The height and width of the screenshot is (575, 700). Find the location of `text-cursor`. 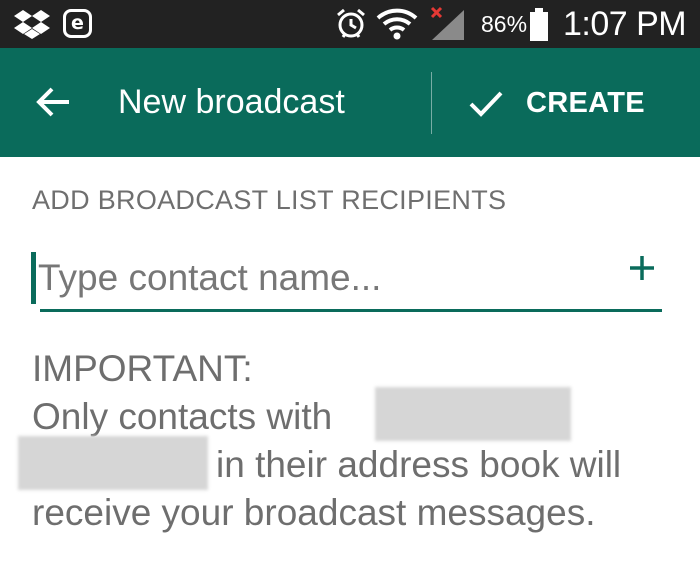

text-cursor is located at coordinates (33, 278).